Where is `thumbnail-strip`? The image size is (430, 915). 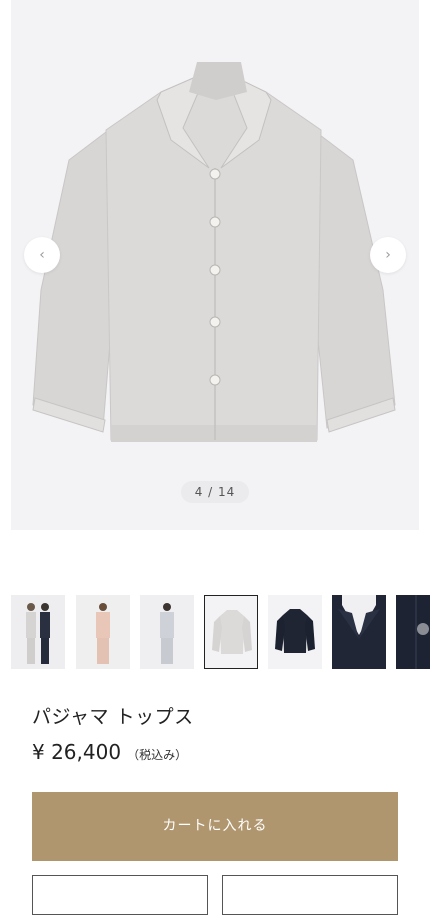
thumbnail-strip is located at coordinates (220, 632).